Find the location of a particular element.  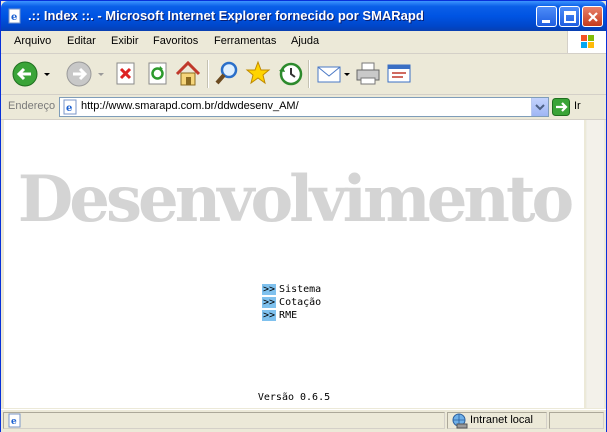

page-icon: e is located at coordinates (70, 107).